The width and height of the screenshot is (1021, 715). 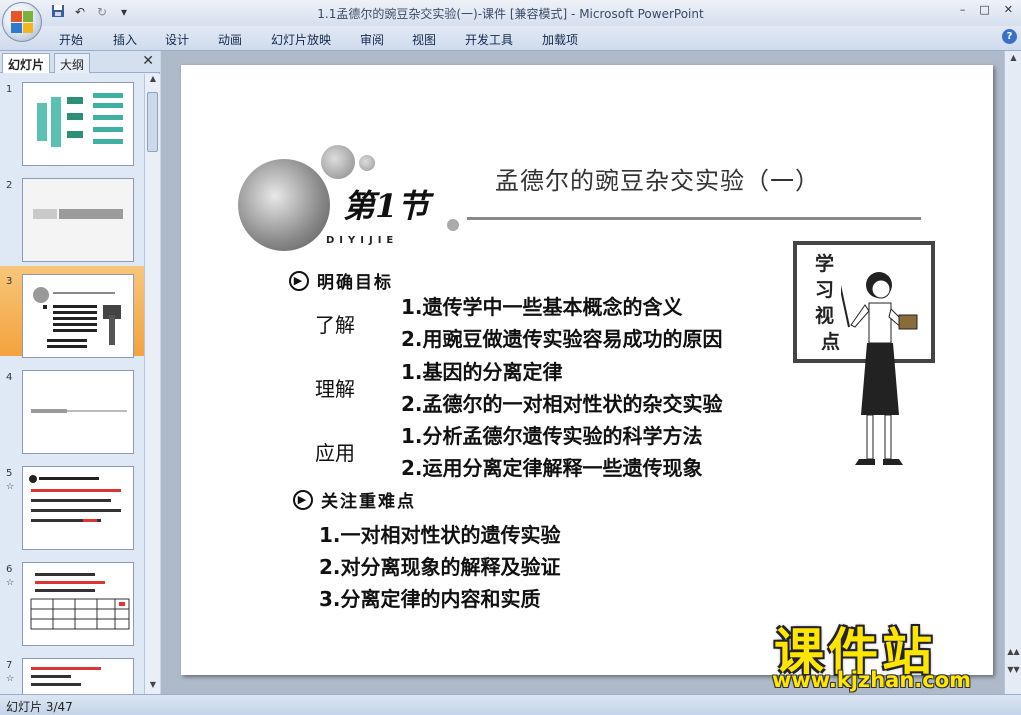 I want to click on goal-item: 2.用豌豆做遗传实验容易成功的原因, so click(x=562, y=339).